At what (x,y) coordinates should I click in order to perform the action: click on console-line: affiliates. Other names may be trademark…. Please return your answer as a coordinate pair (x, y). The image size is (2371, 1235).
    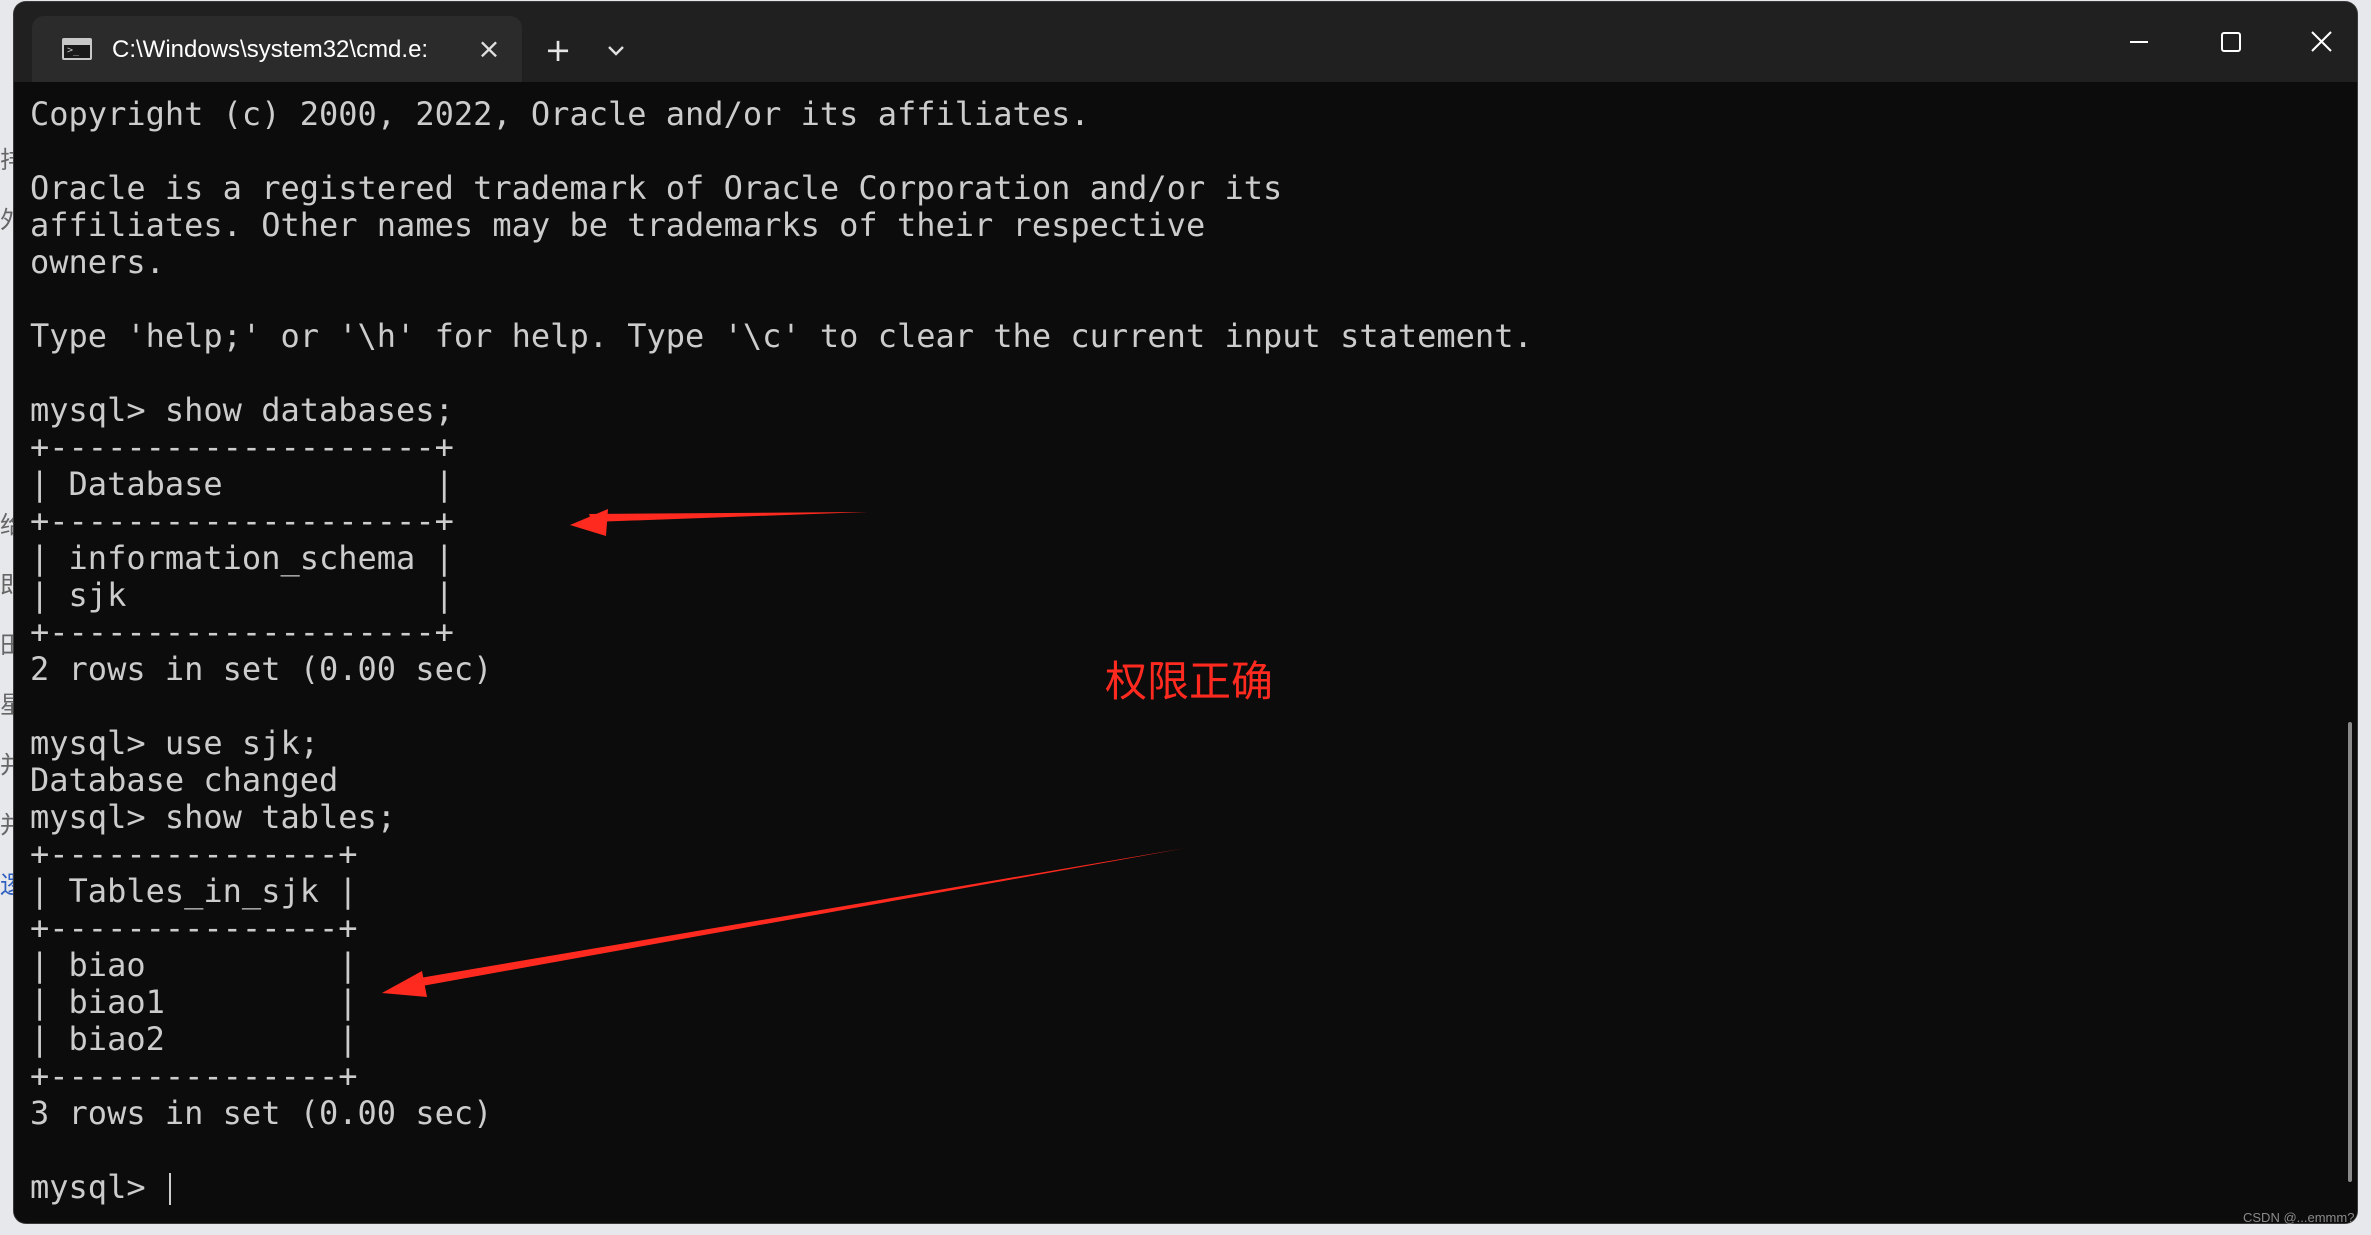
    Looking at the image, I should click on (618, 225).